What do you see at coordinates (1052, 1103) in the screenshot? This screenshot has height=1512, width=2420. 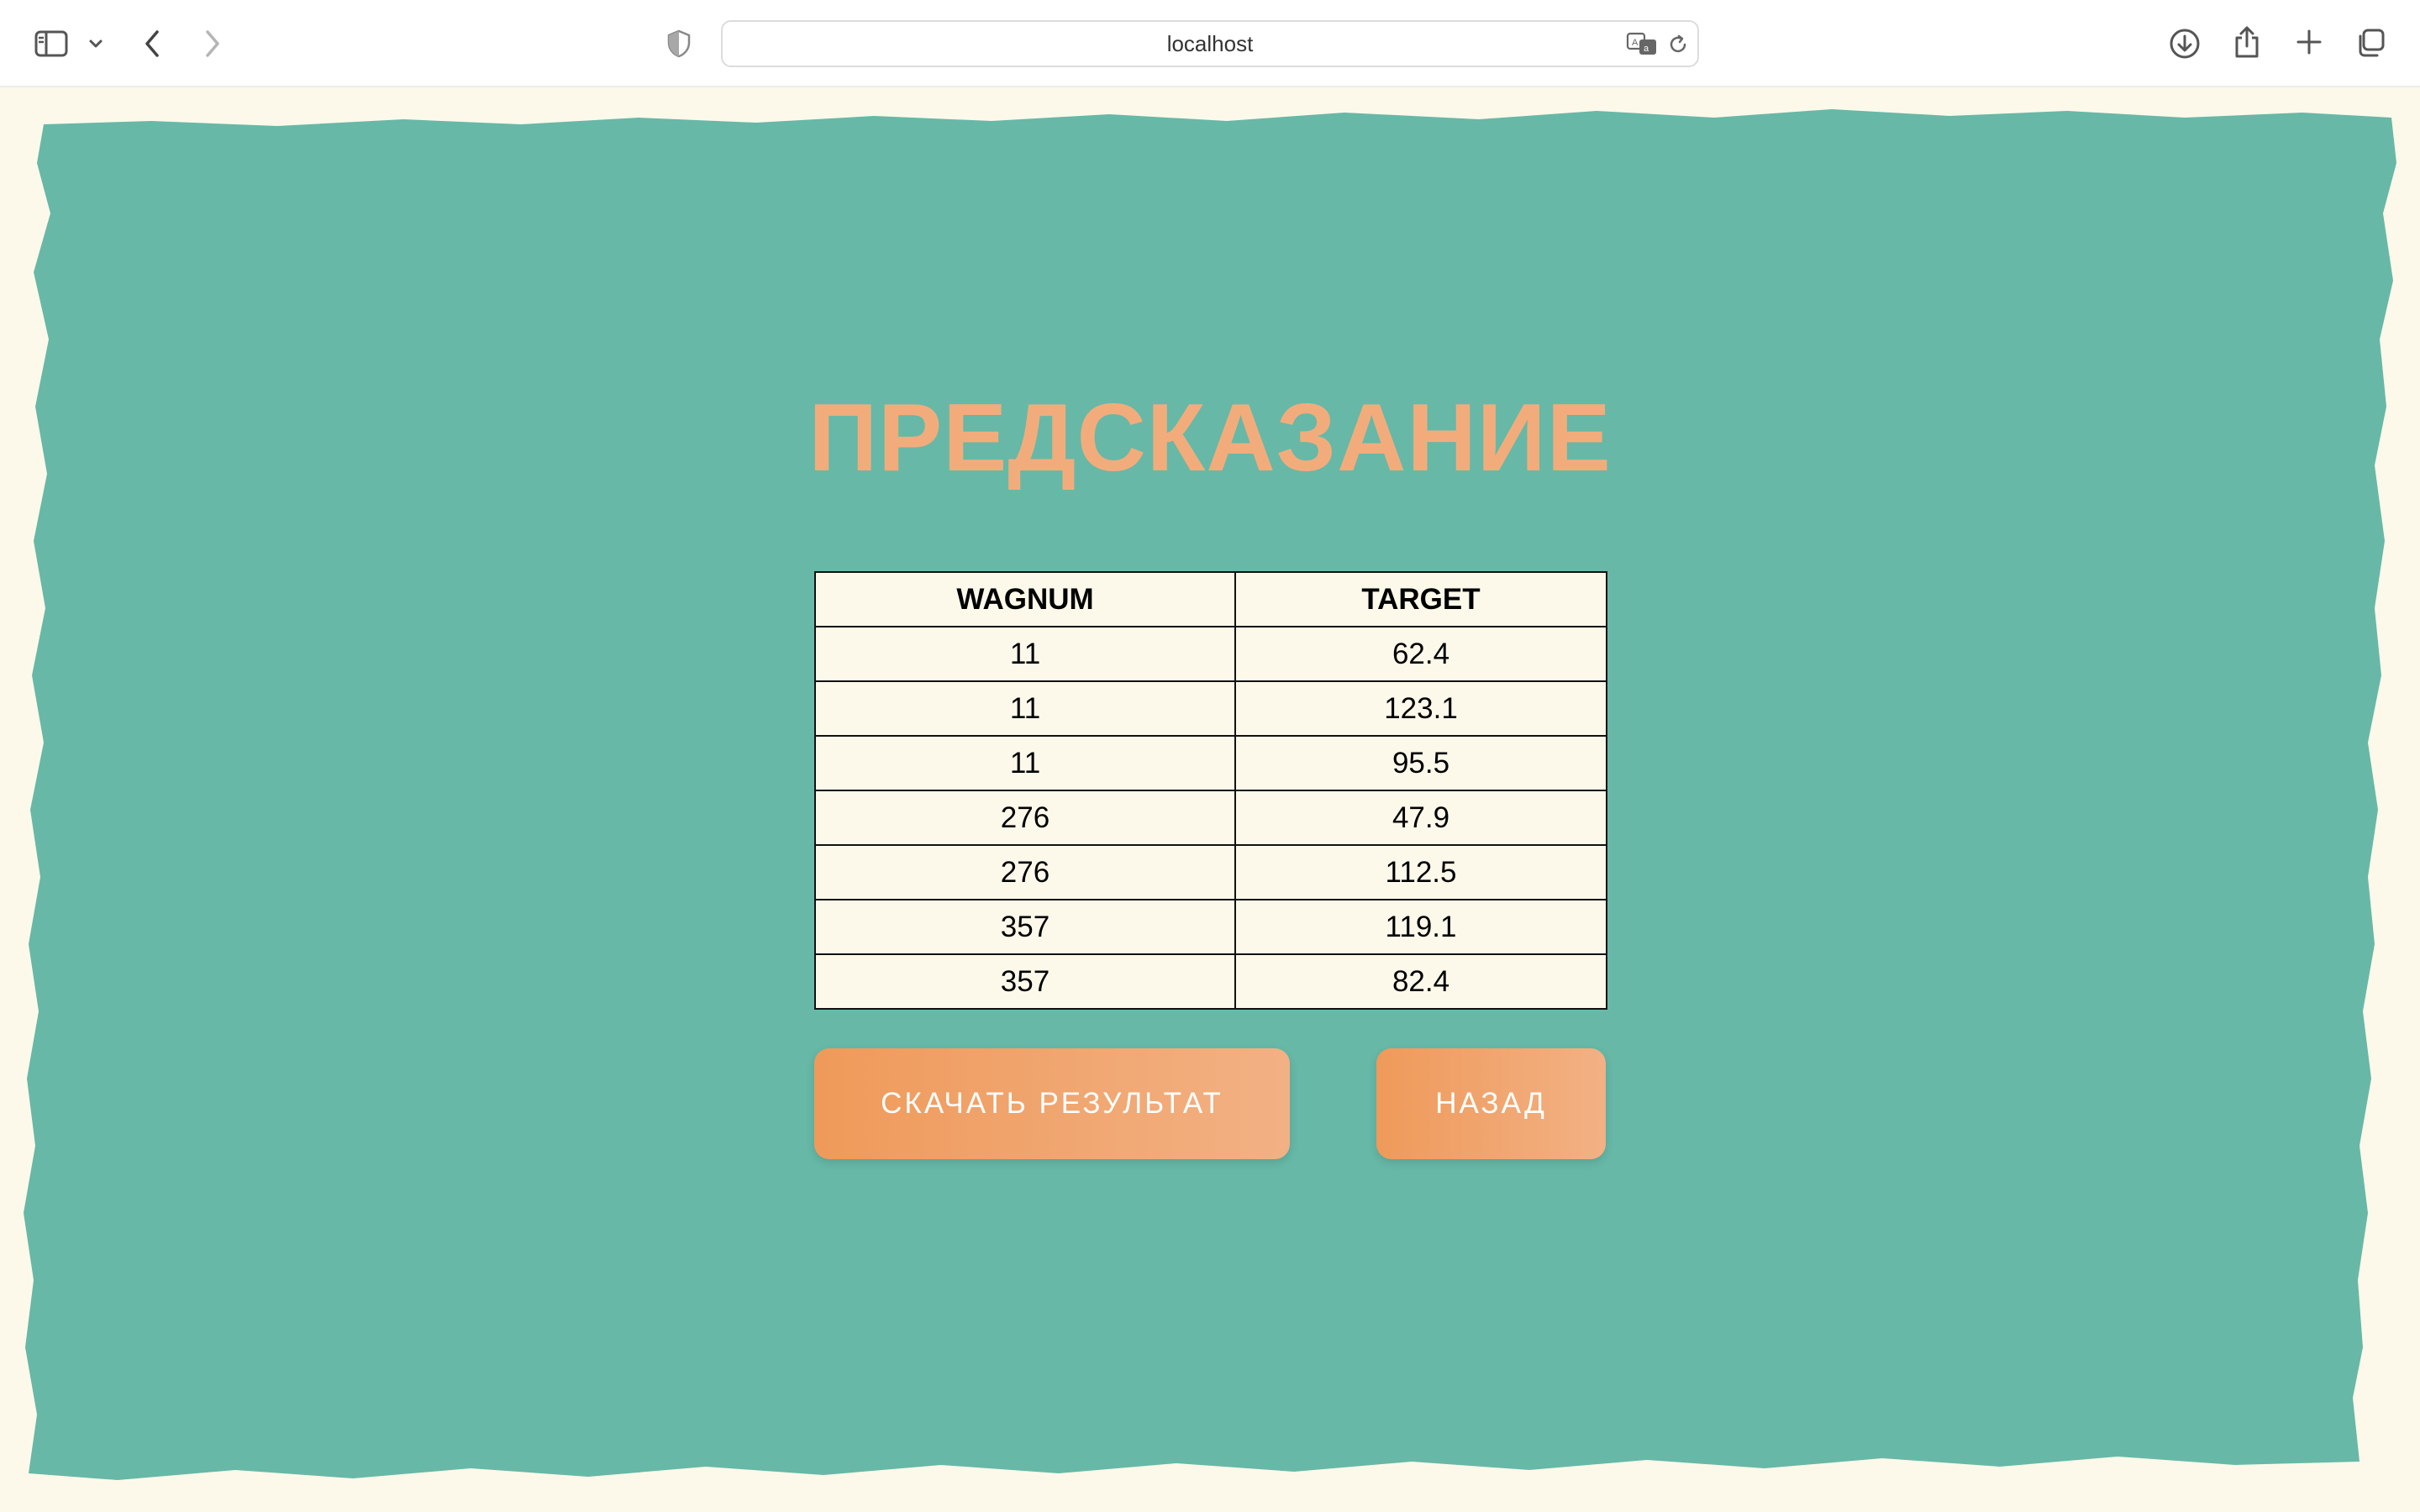 I see `download-result-button: СКАЧАТЬ РЕЗУЛЬТАТ` at bounding box center [1052, 1103].